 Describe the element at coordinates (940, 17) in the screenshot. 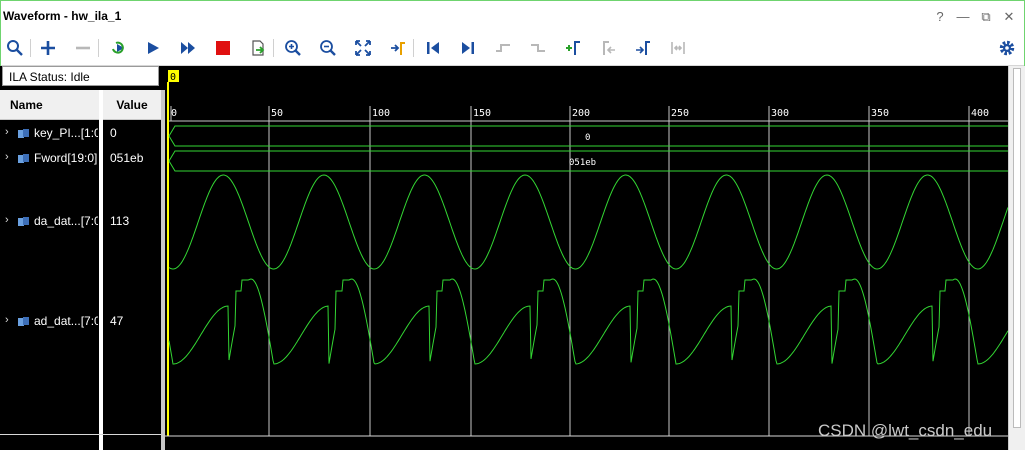

I see `help-button: ?` at that location.